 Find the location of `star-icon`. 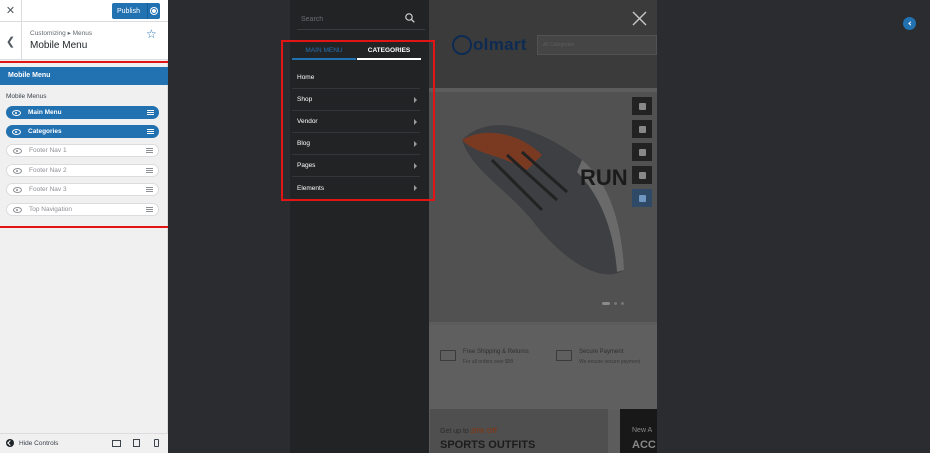

star-icon is located at coordinates (642, 175).